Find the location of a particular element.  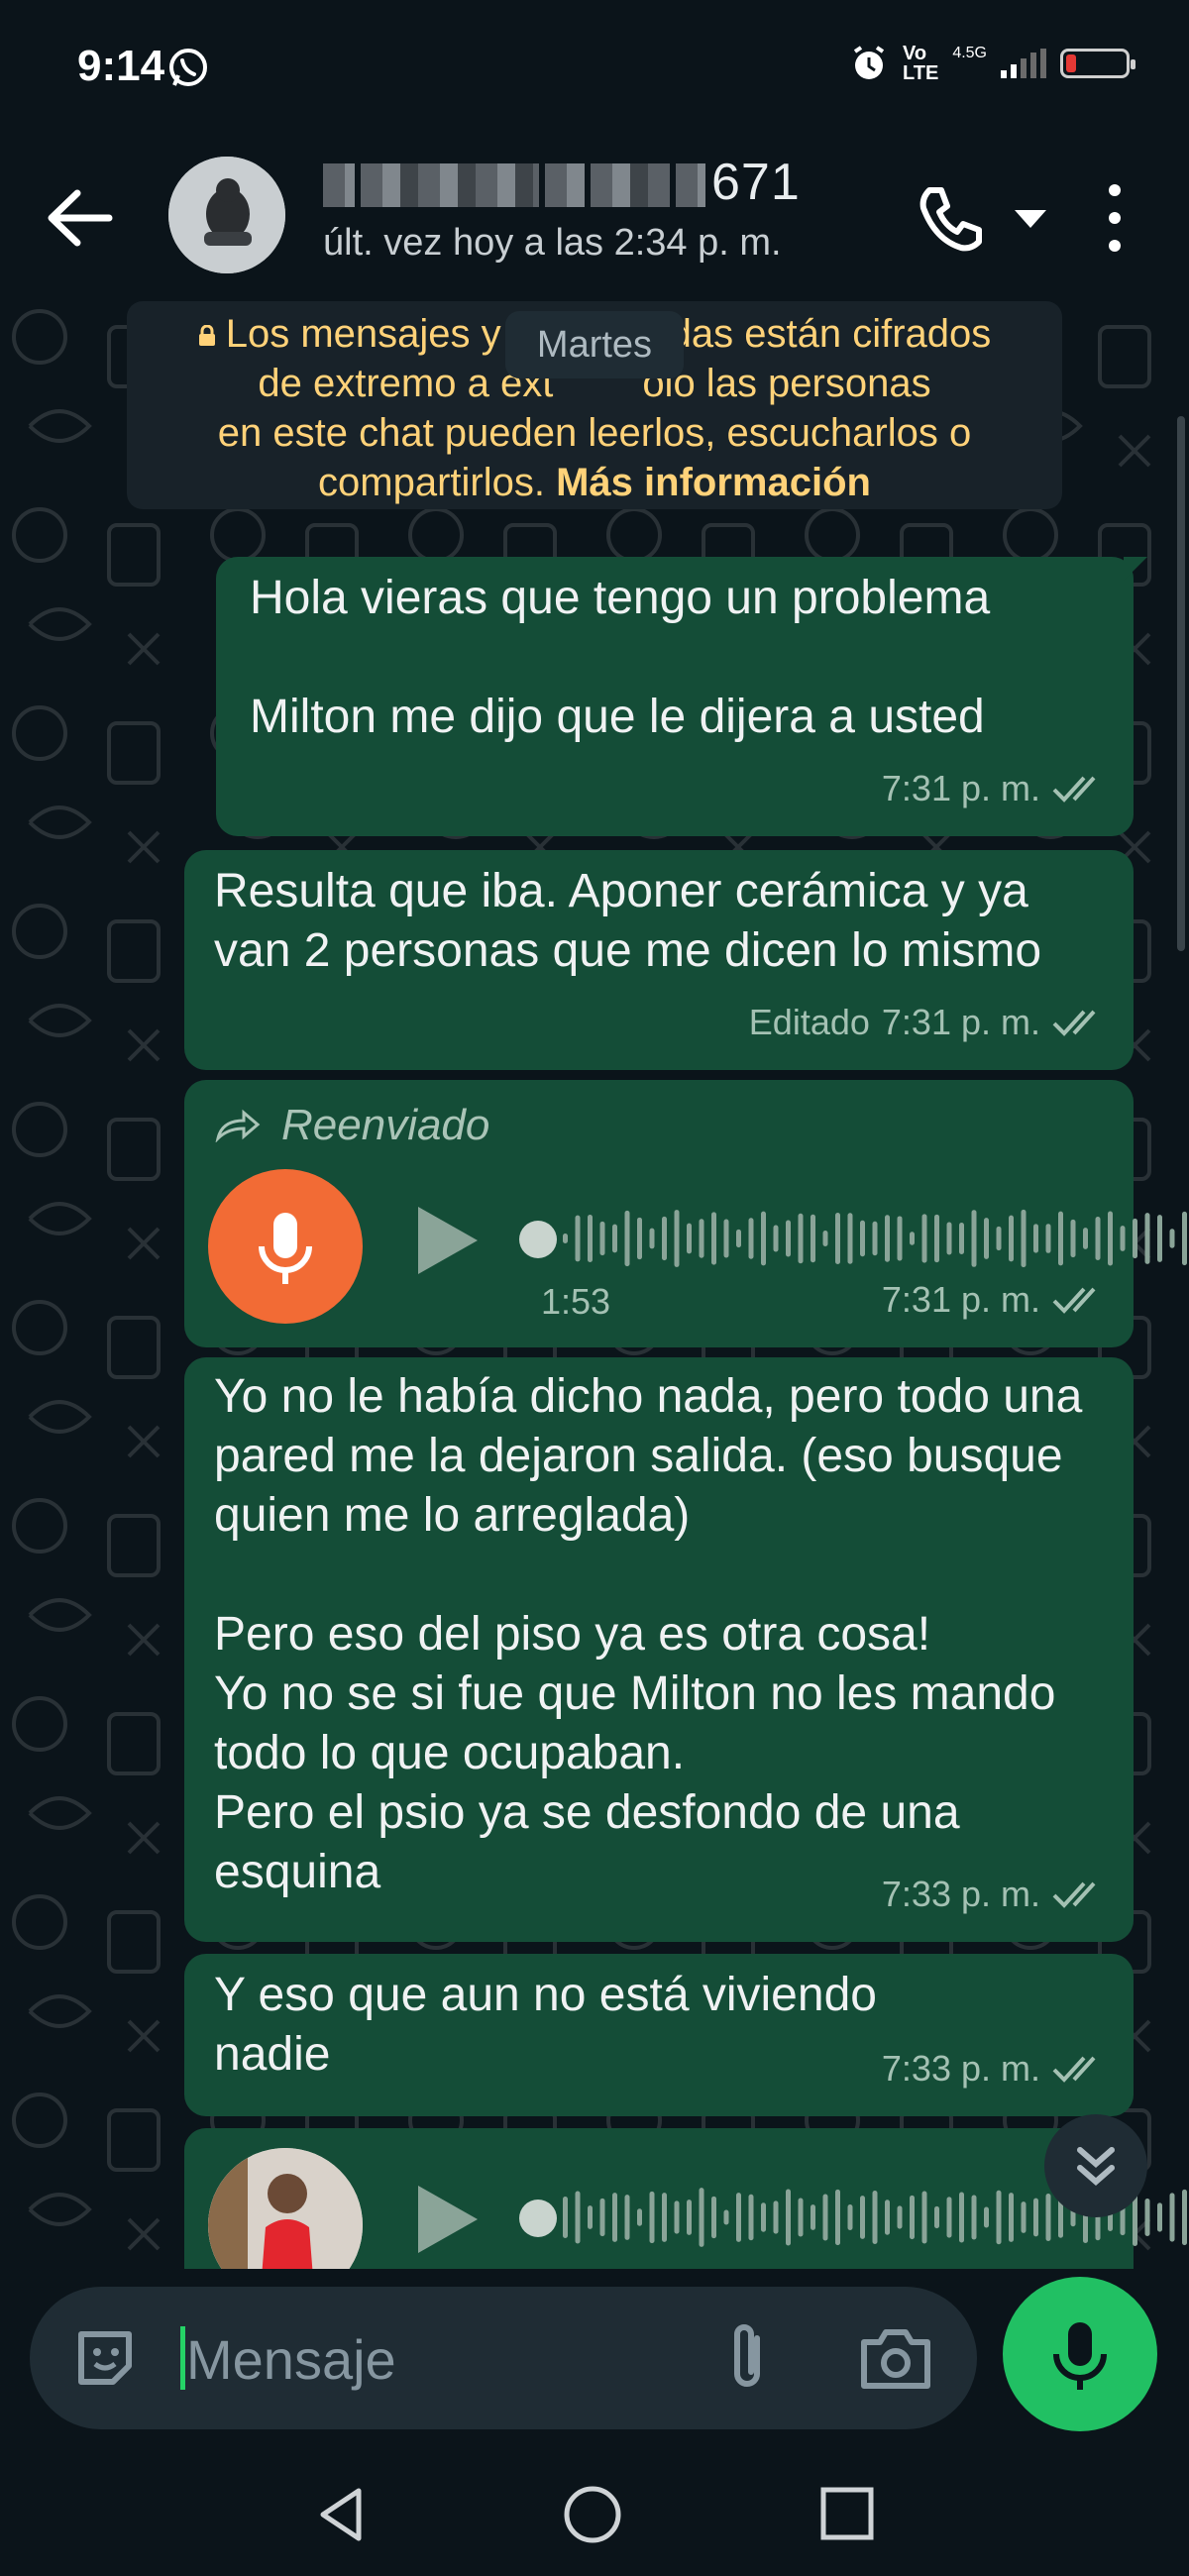

status-indicators: Vo LTE 4.5G is located at coordinates (992, 64).